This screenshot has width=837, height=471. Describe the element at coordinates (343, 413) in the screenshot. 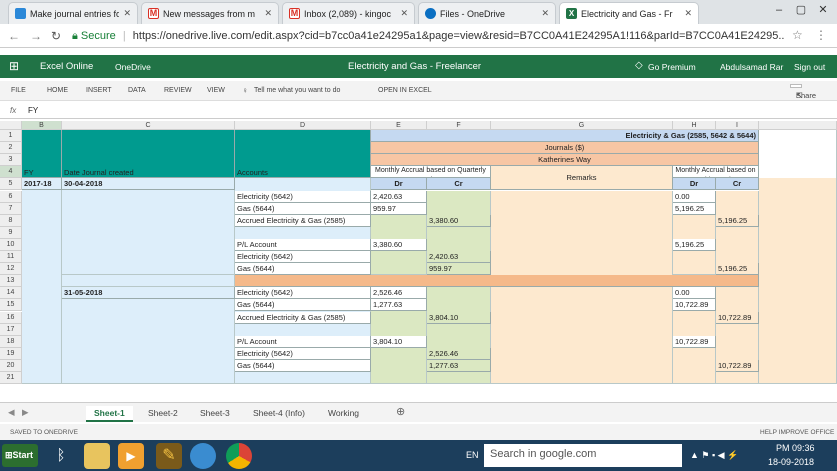

I see `sheet-tab-5: Working` at that location.